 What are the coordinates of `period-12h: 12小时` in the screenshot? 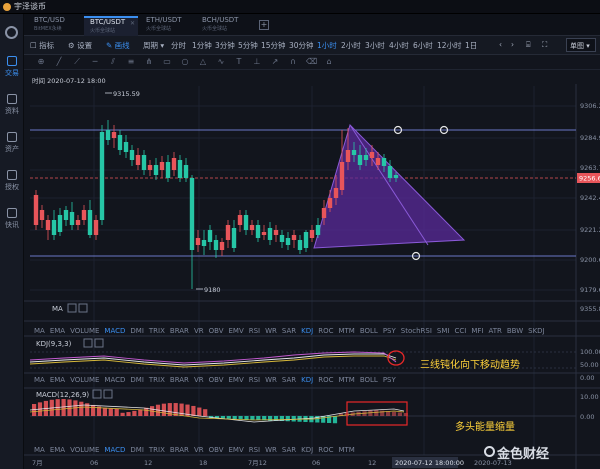 It's located at (449, 45).